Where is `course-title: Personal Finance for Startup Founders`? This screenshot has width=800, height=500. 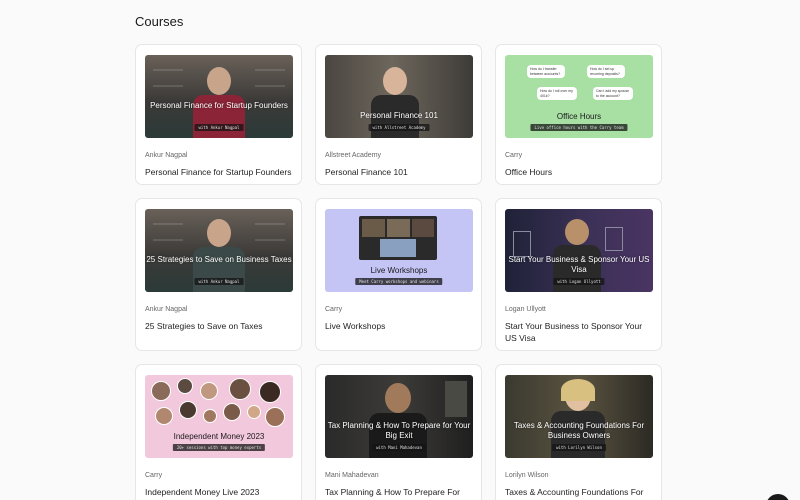 course-title: Personal Finance for Startup Founders is located at coordinates (218, 172).